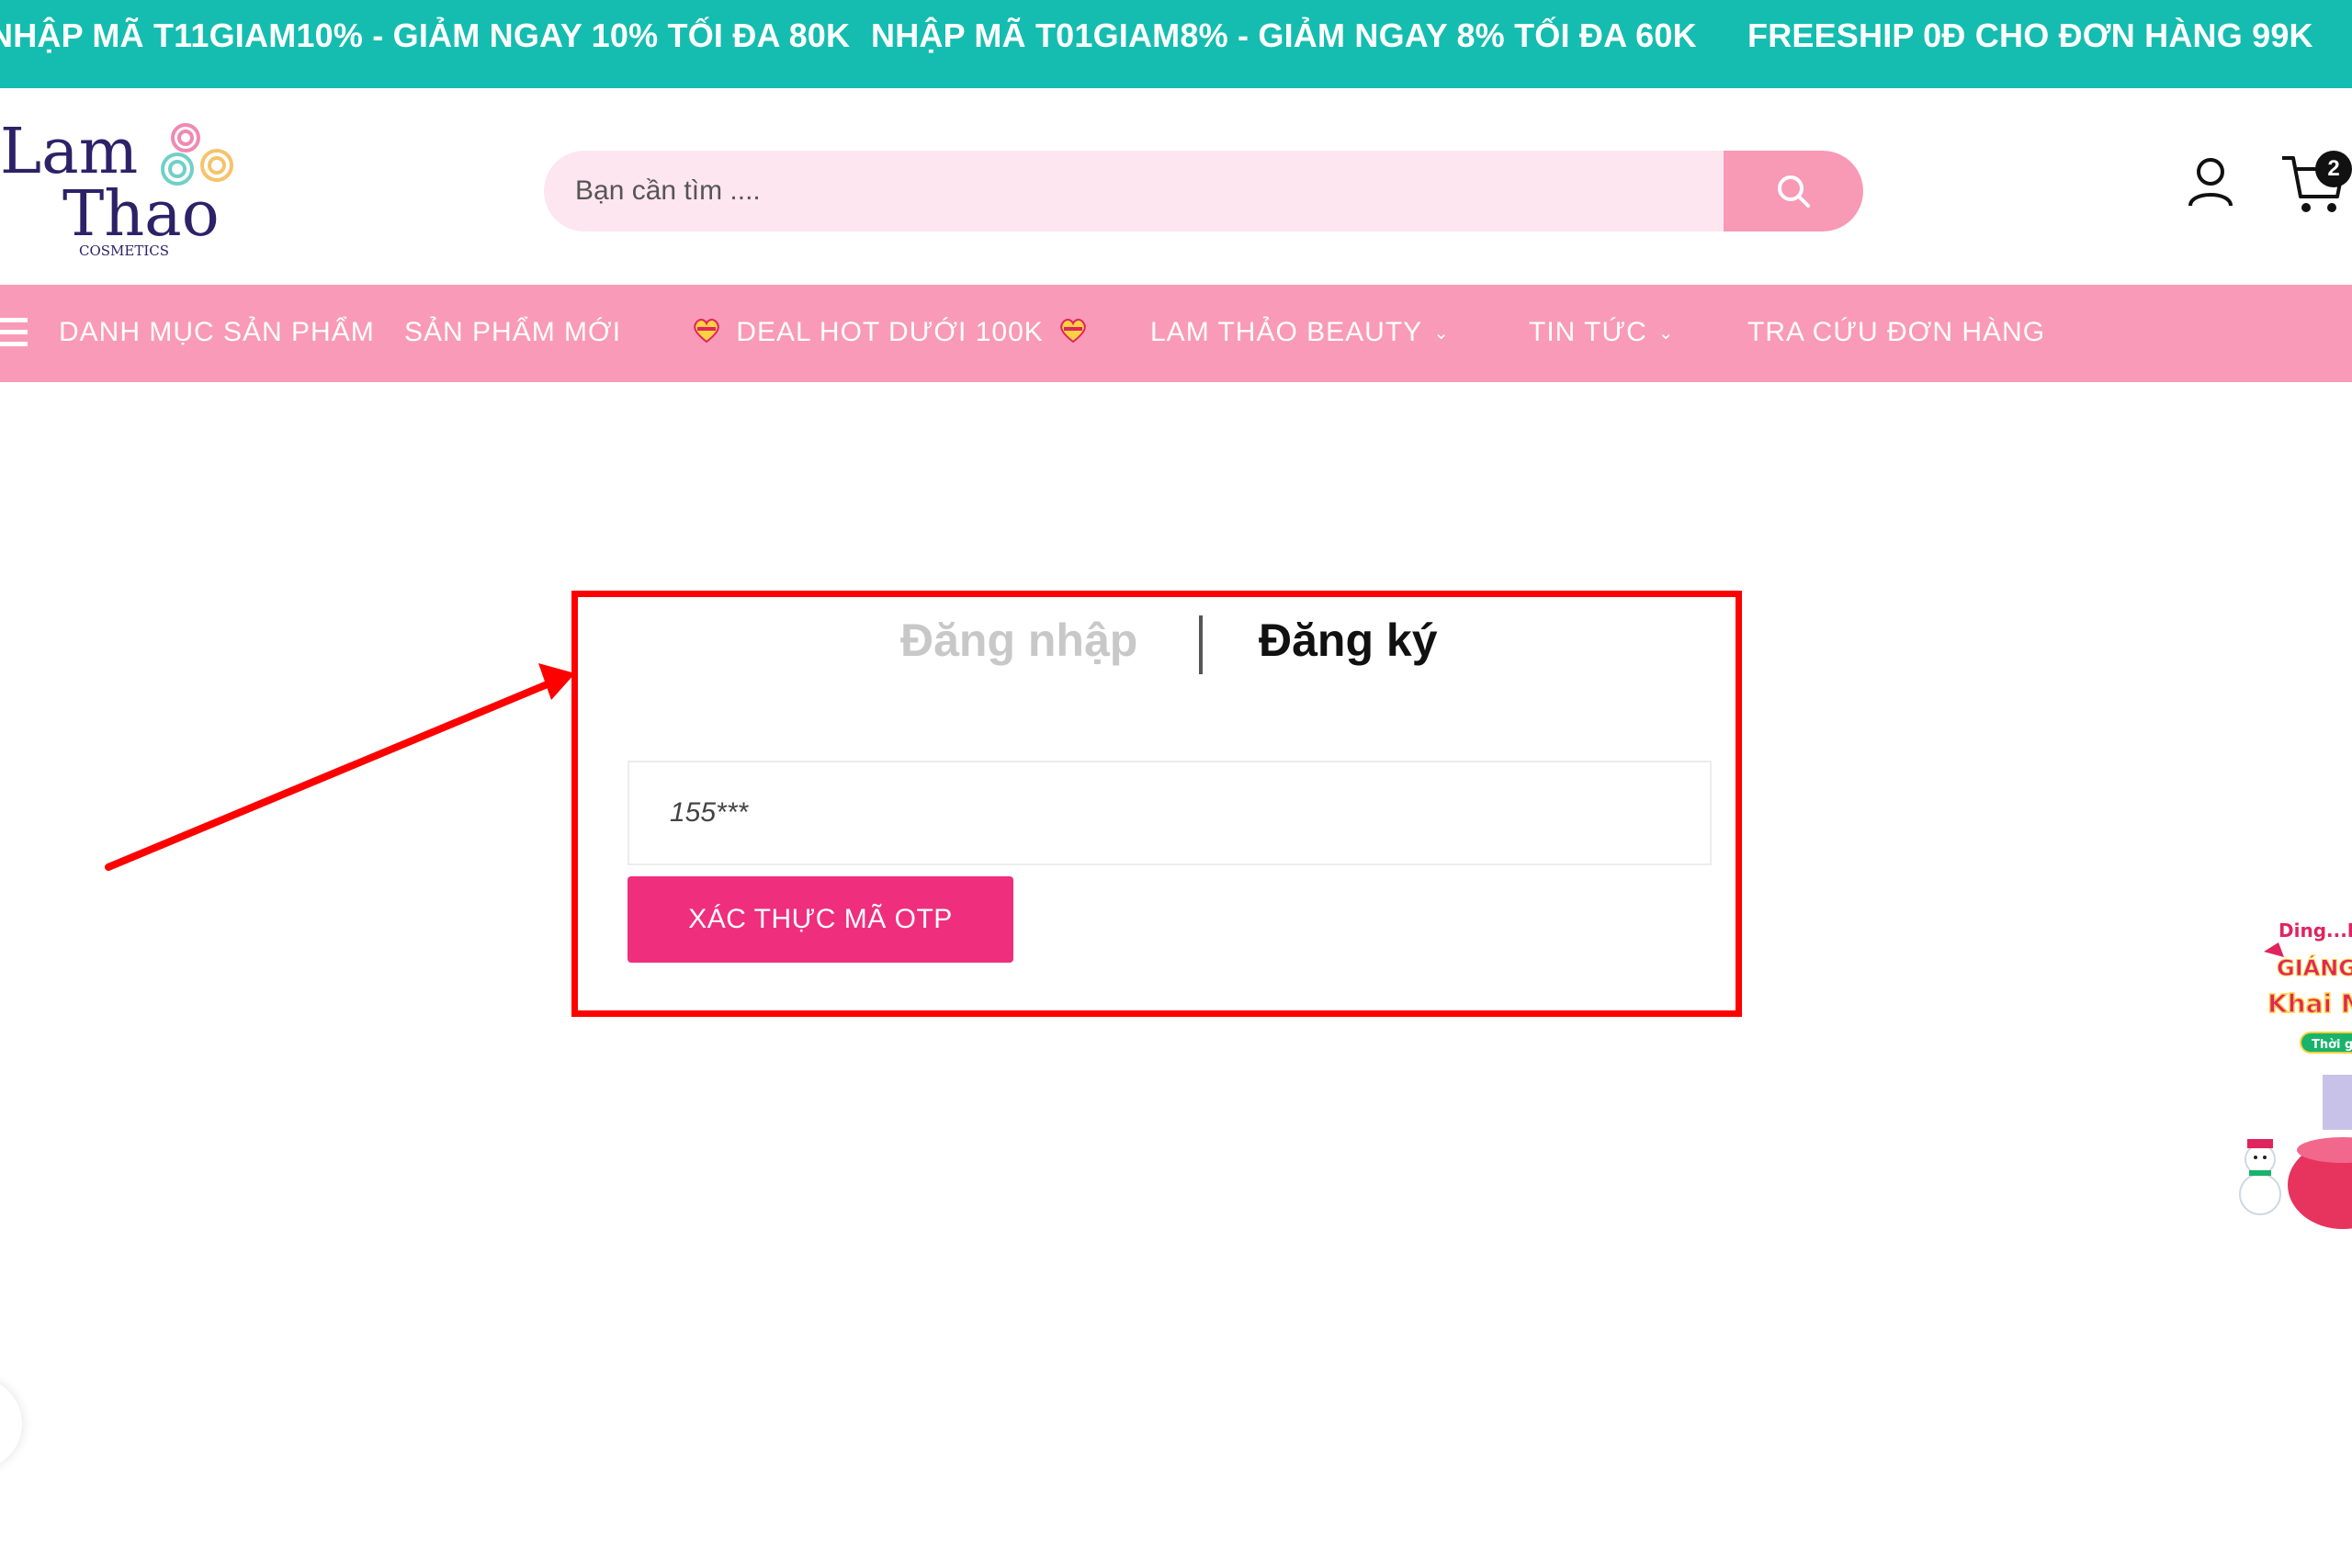 The height and width of the screenshot is (1568, 2352). I want to click on tab-divider, so click(1201, 645).